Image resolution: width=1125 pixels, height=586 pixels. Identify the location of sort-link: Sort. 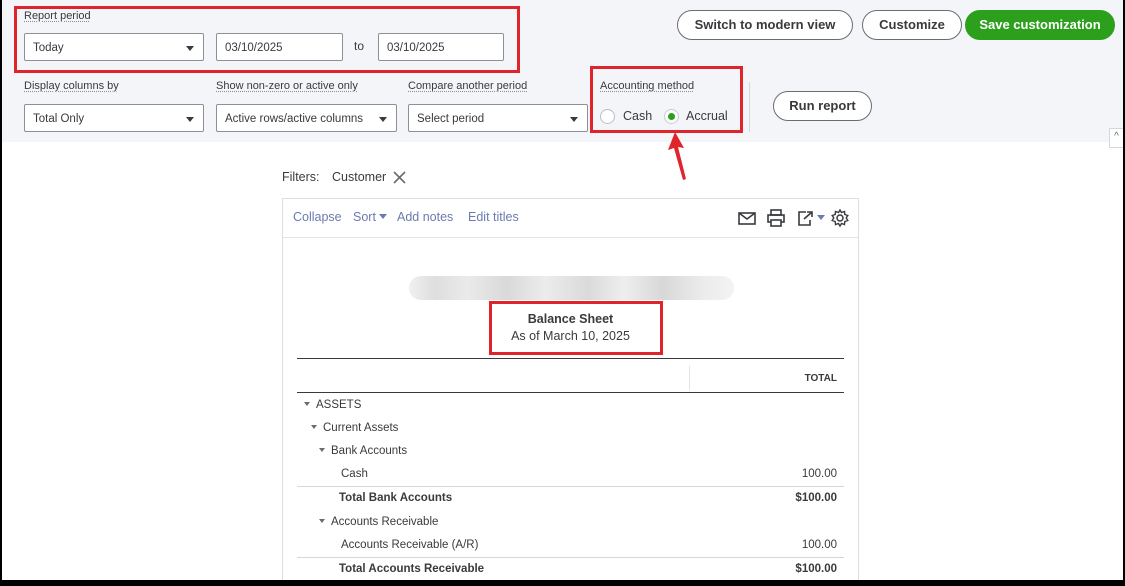
(370, 217).